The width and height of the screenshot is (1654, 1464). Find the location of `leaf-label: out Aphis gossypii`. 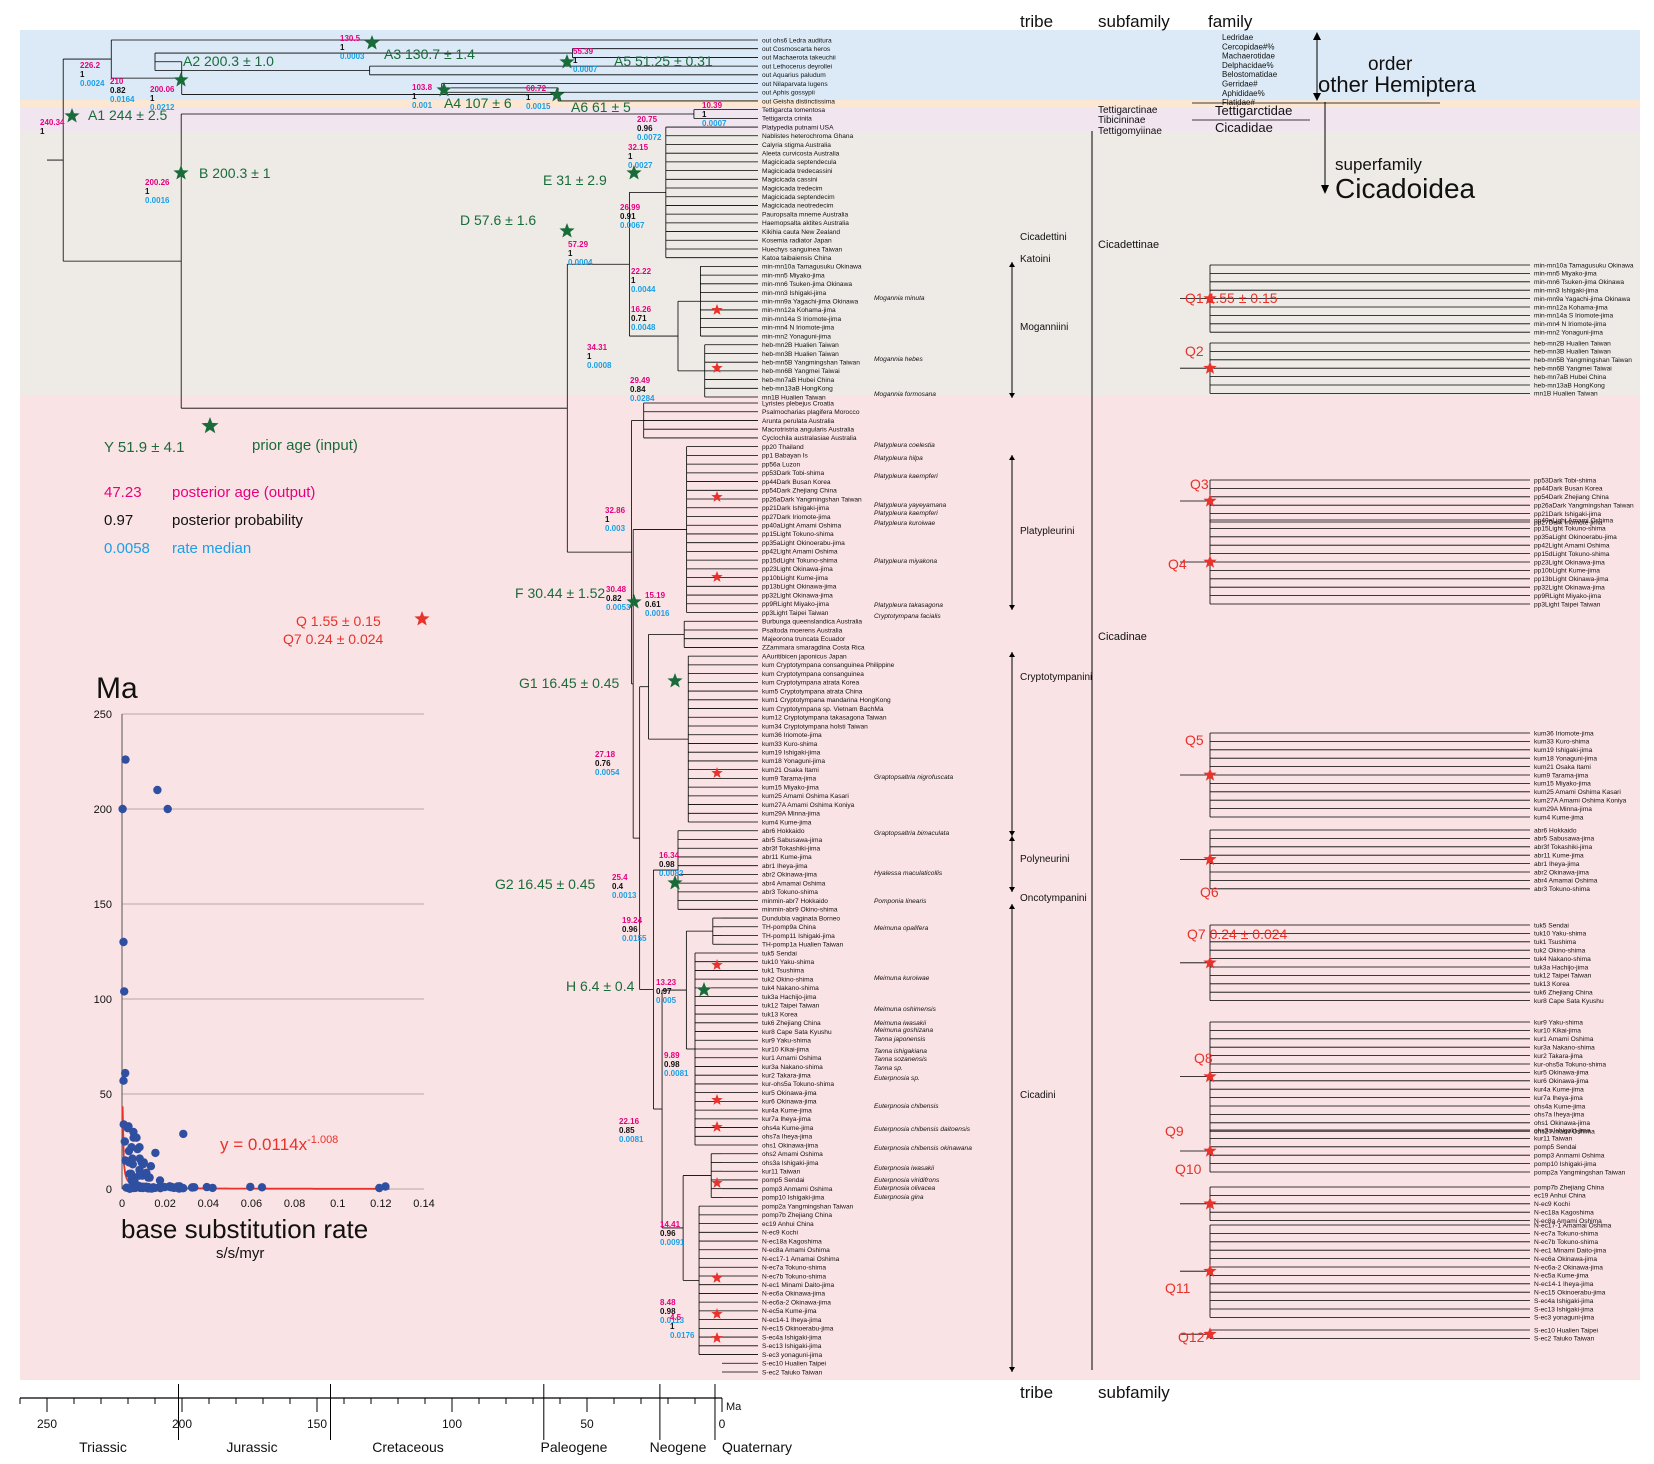

leaf-label: out Aphis gossypii is located at coordinates (788, 93).